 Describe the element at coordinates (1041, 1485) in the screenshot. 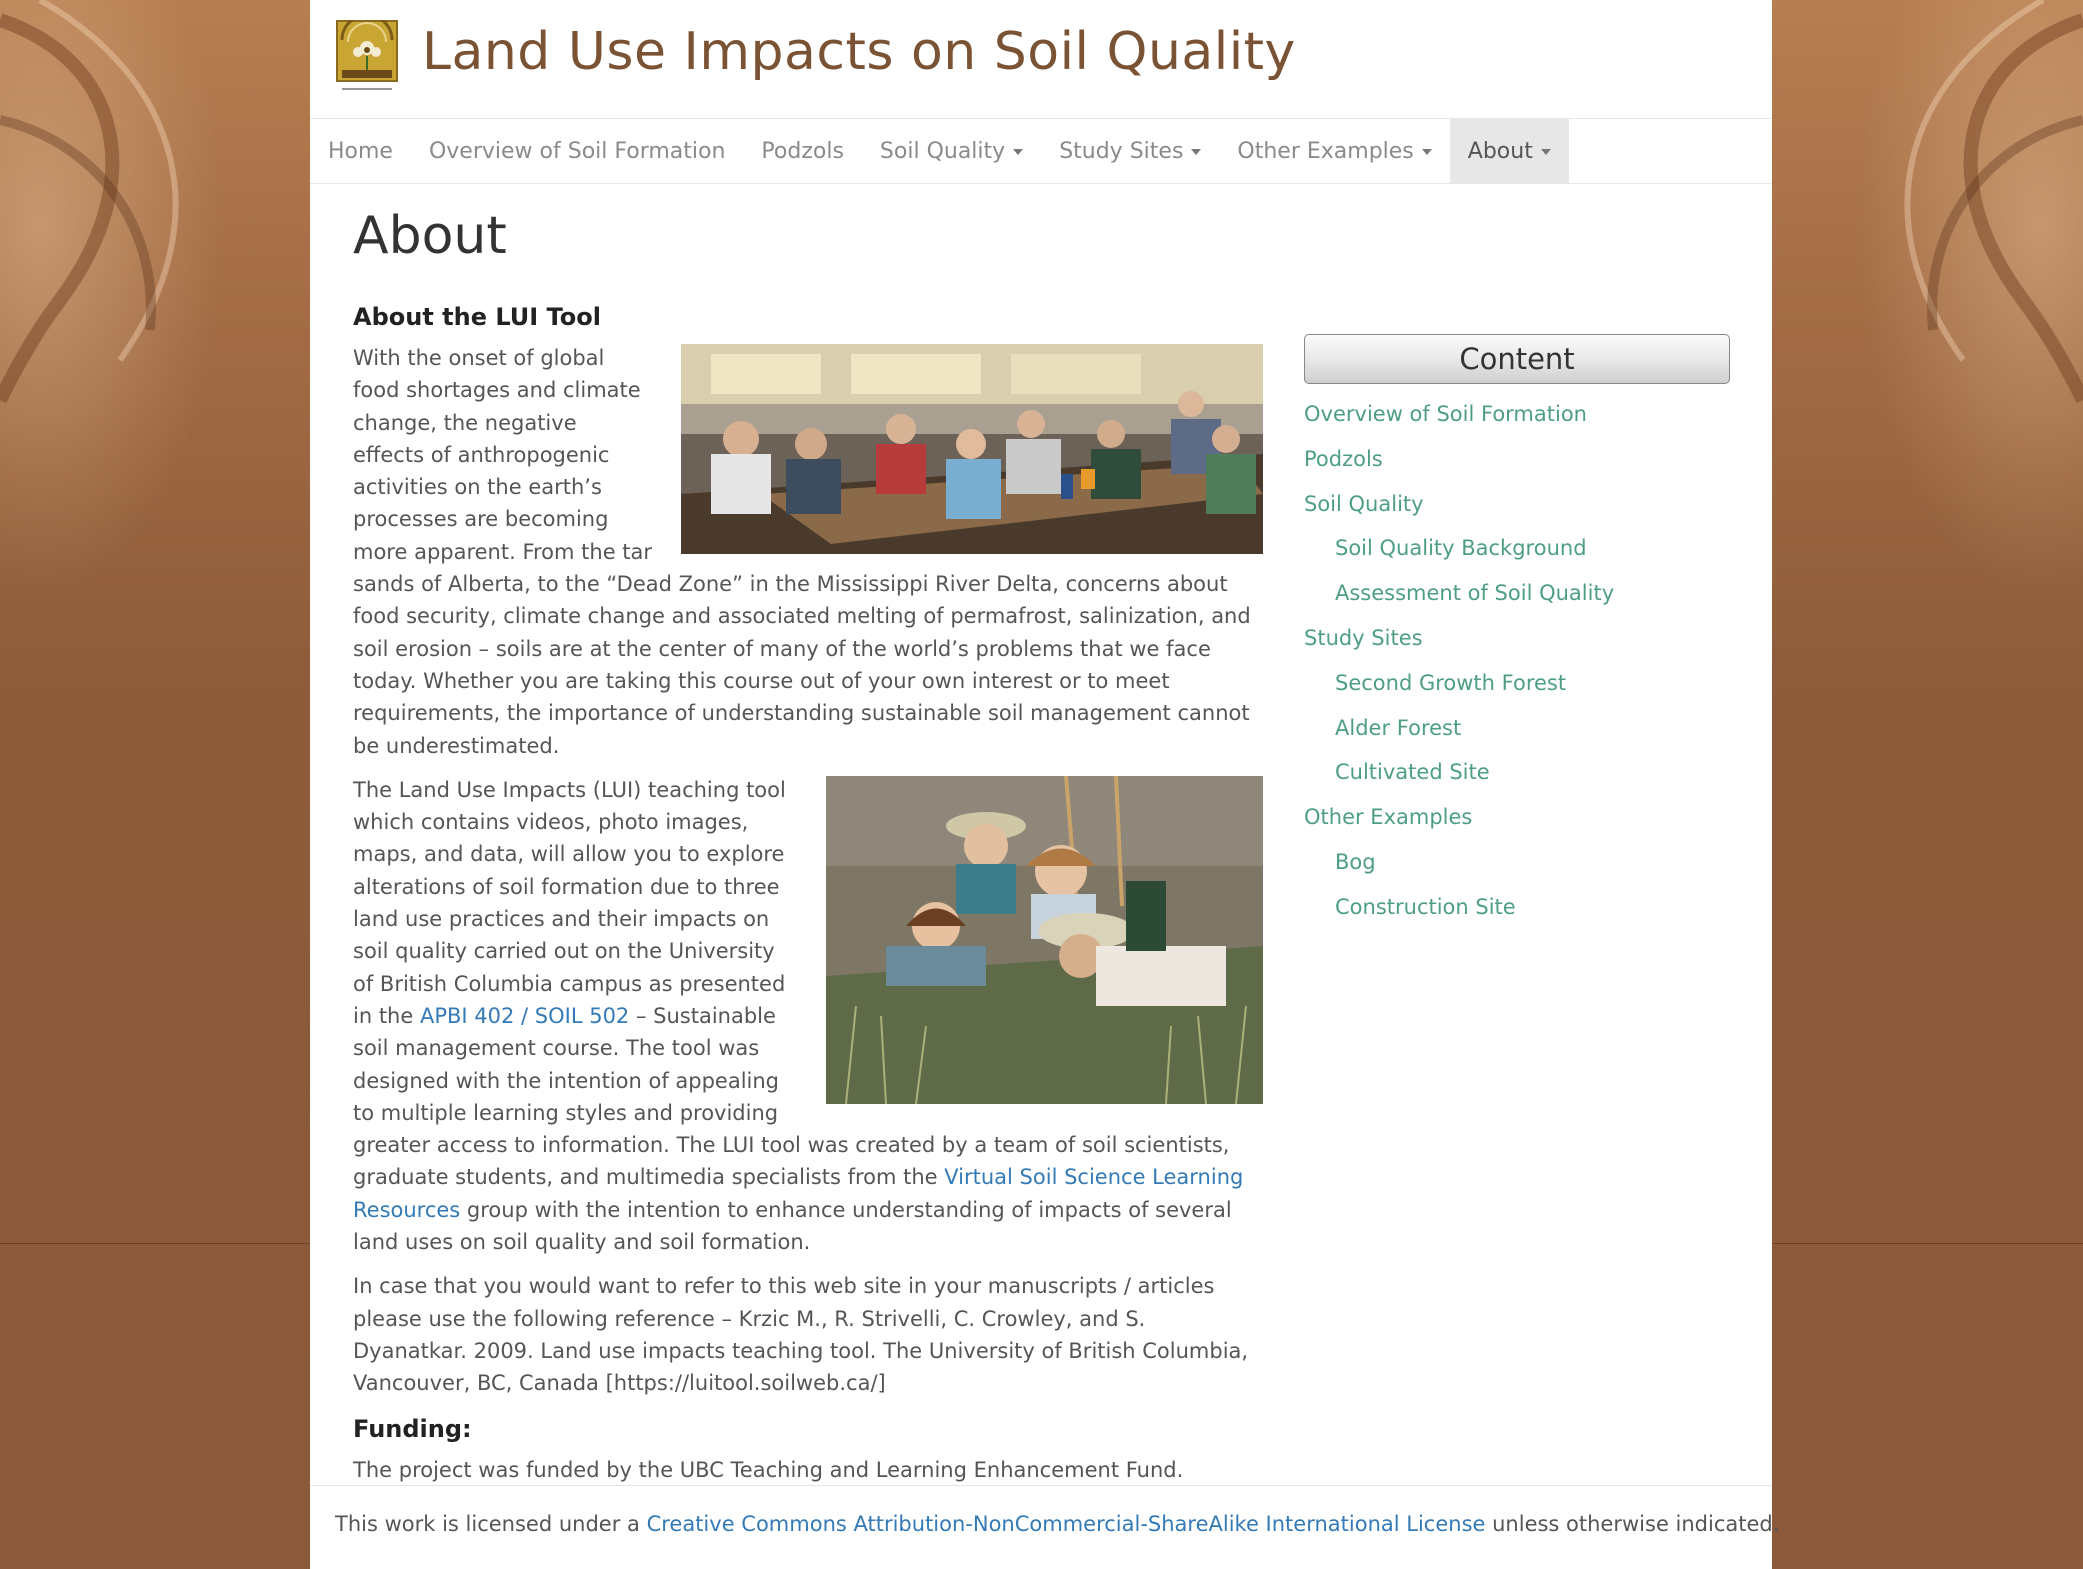

I see `footer-divider` at that location.